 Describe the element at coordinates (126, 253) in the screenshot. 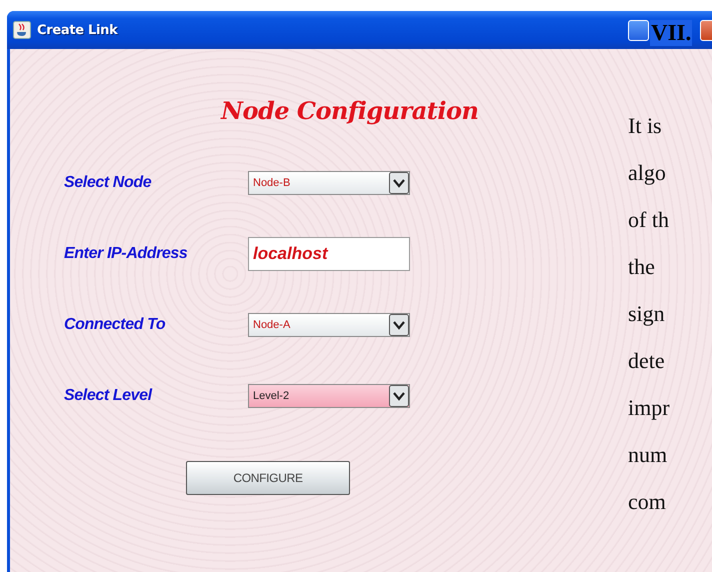

I see `field-label: Enter IP-Address` at that location.